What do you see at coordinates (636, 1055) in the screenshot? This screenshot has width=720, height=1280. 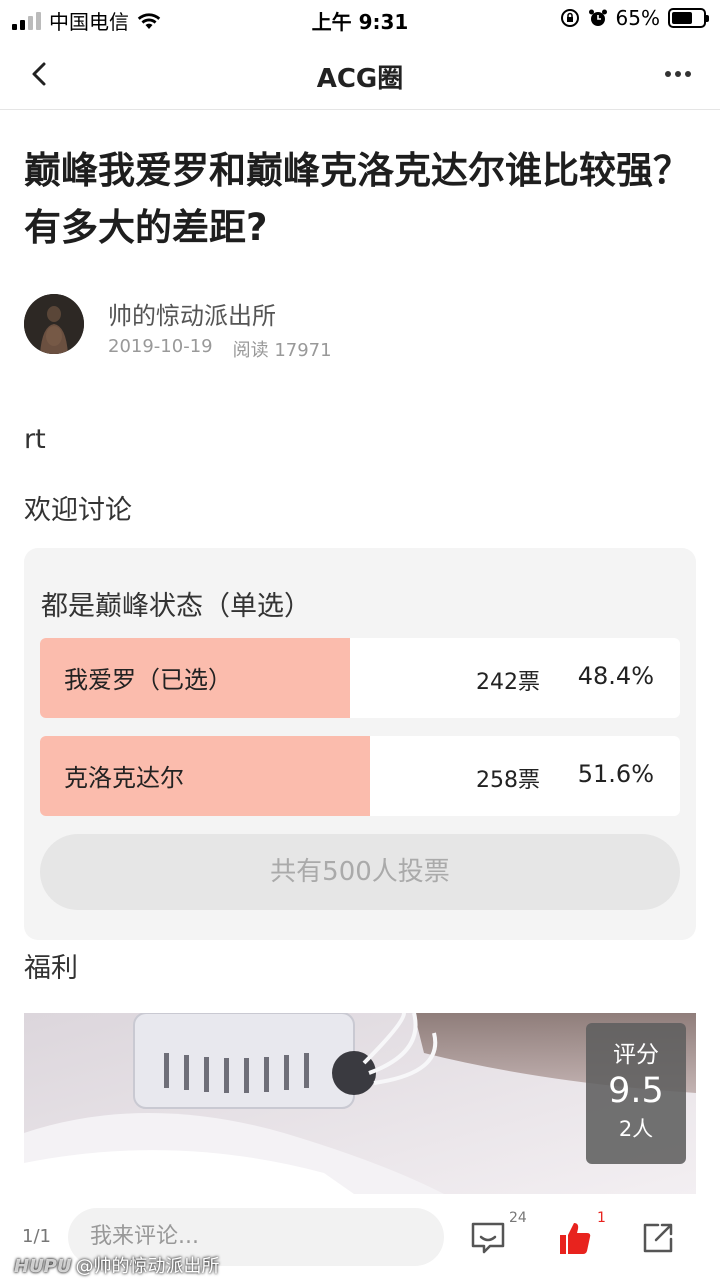 I see `score-label: 评分` at bounding box center [636, 1055].